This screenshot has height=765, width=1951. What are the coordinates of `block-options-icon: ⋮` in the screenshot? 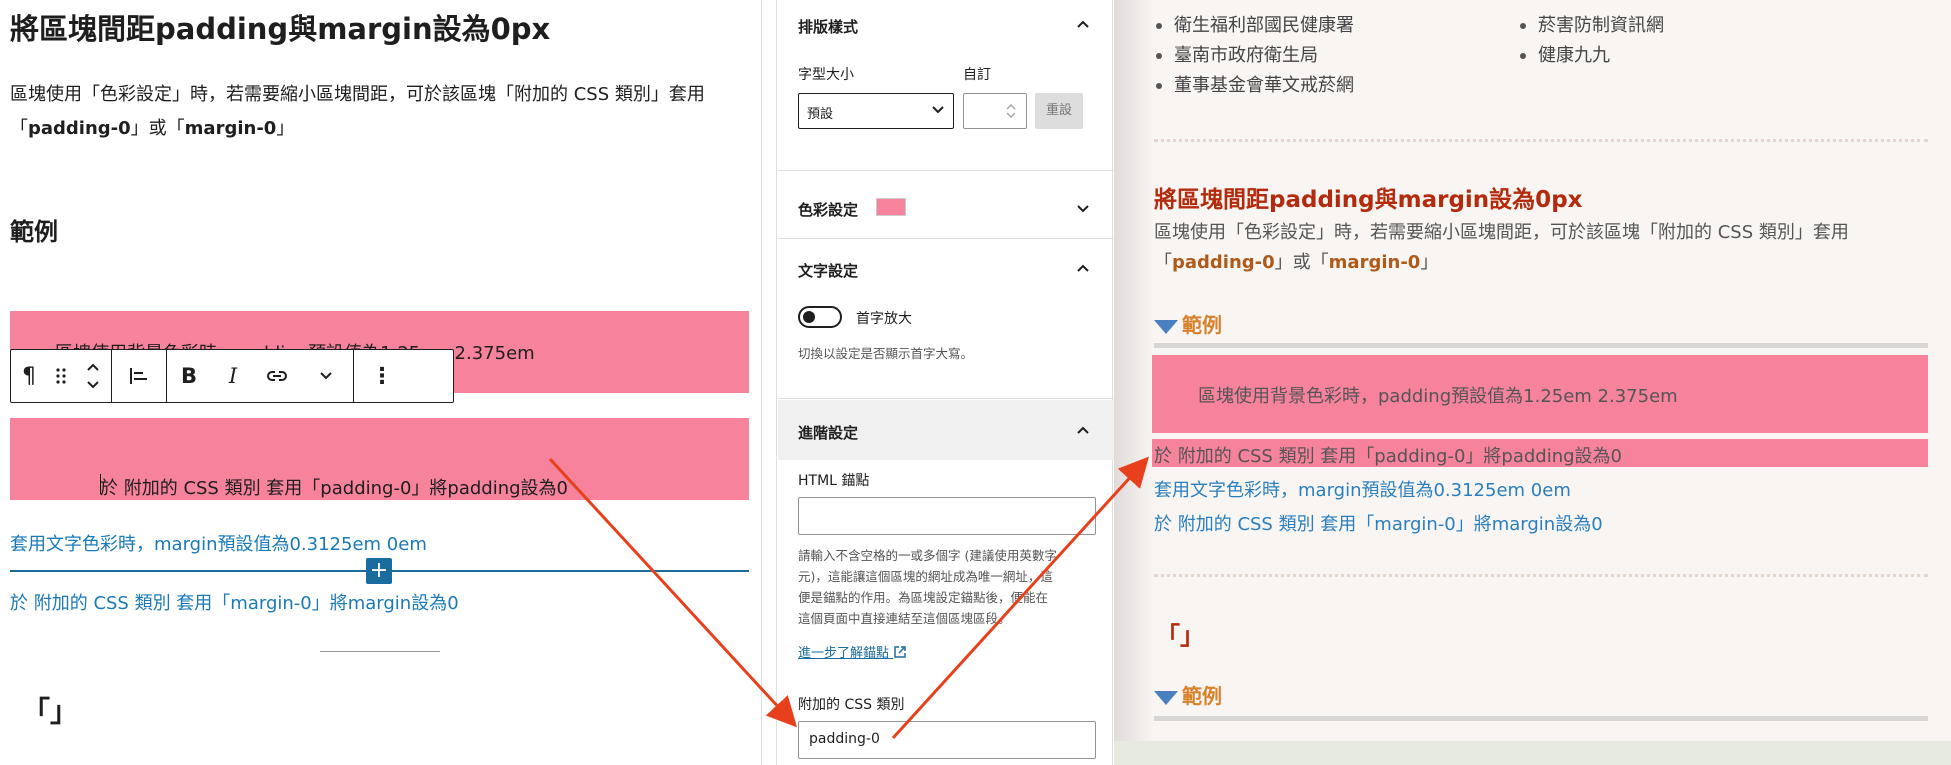 It's located at (382, 376).